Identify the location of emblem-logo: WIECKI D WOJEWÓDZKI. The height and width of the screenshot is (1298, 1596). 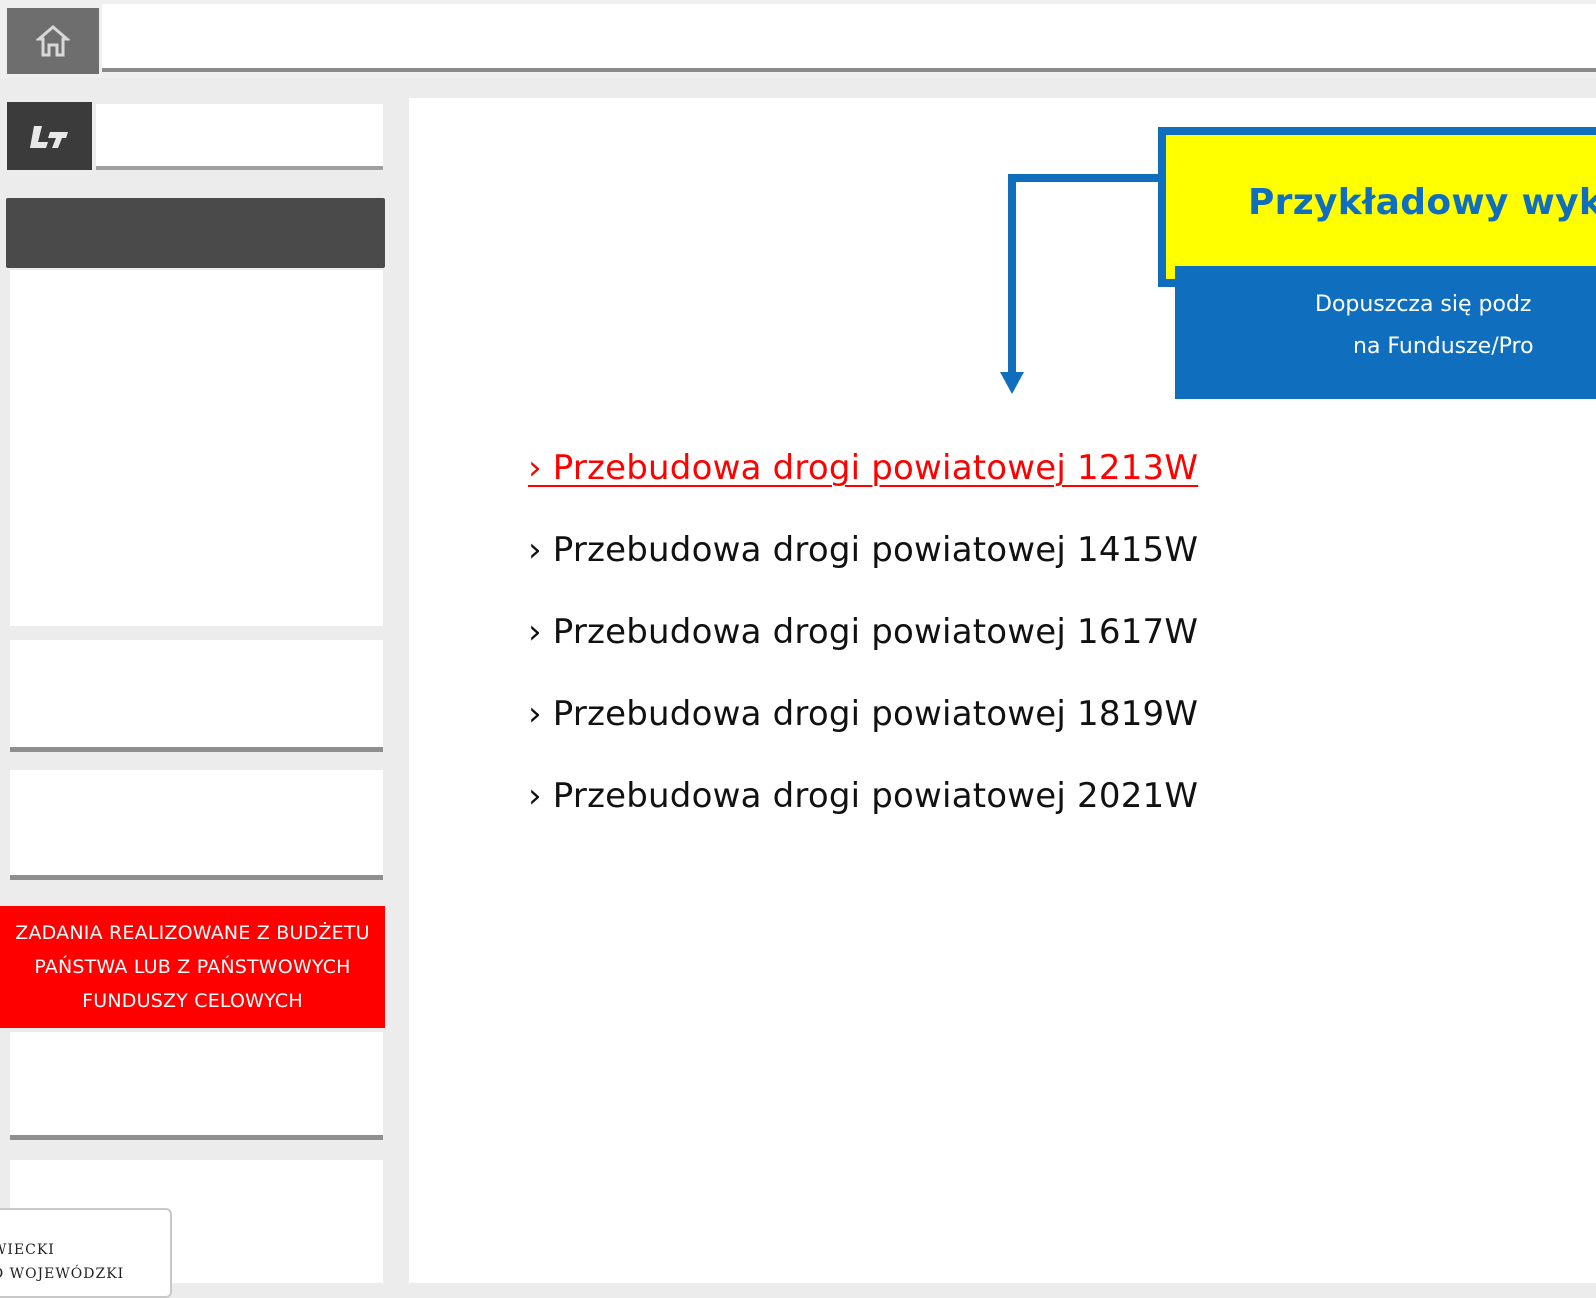
(86, 1253).